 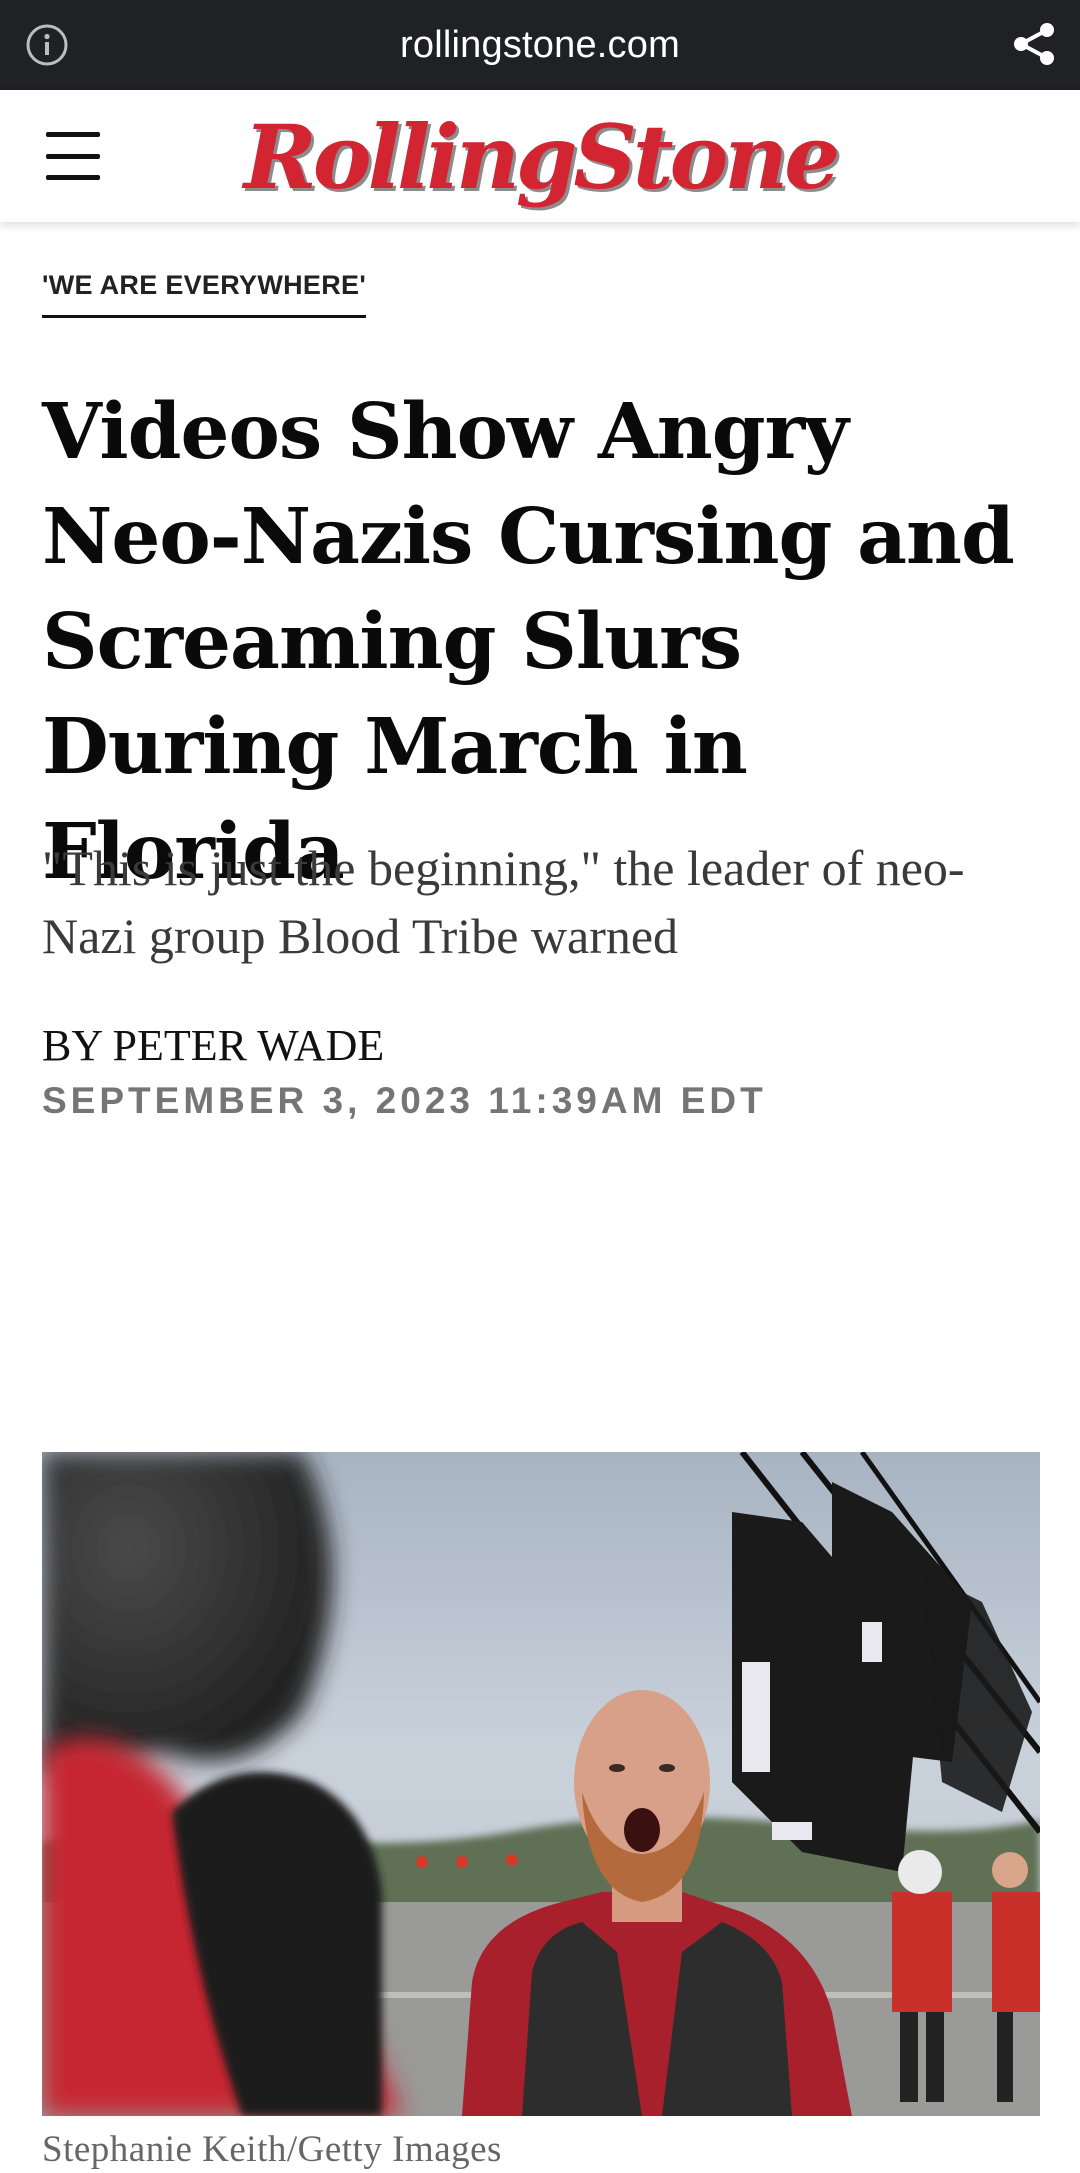 What do you see at coordinates (1034, 44) in the screenshot?
I see `share-icon` at bounding box center [1034, 44].